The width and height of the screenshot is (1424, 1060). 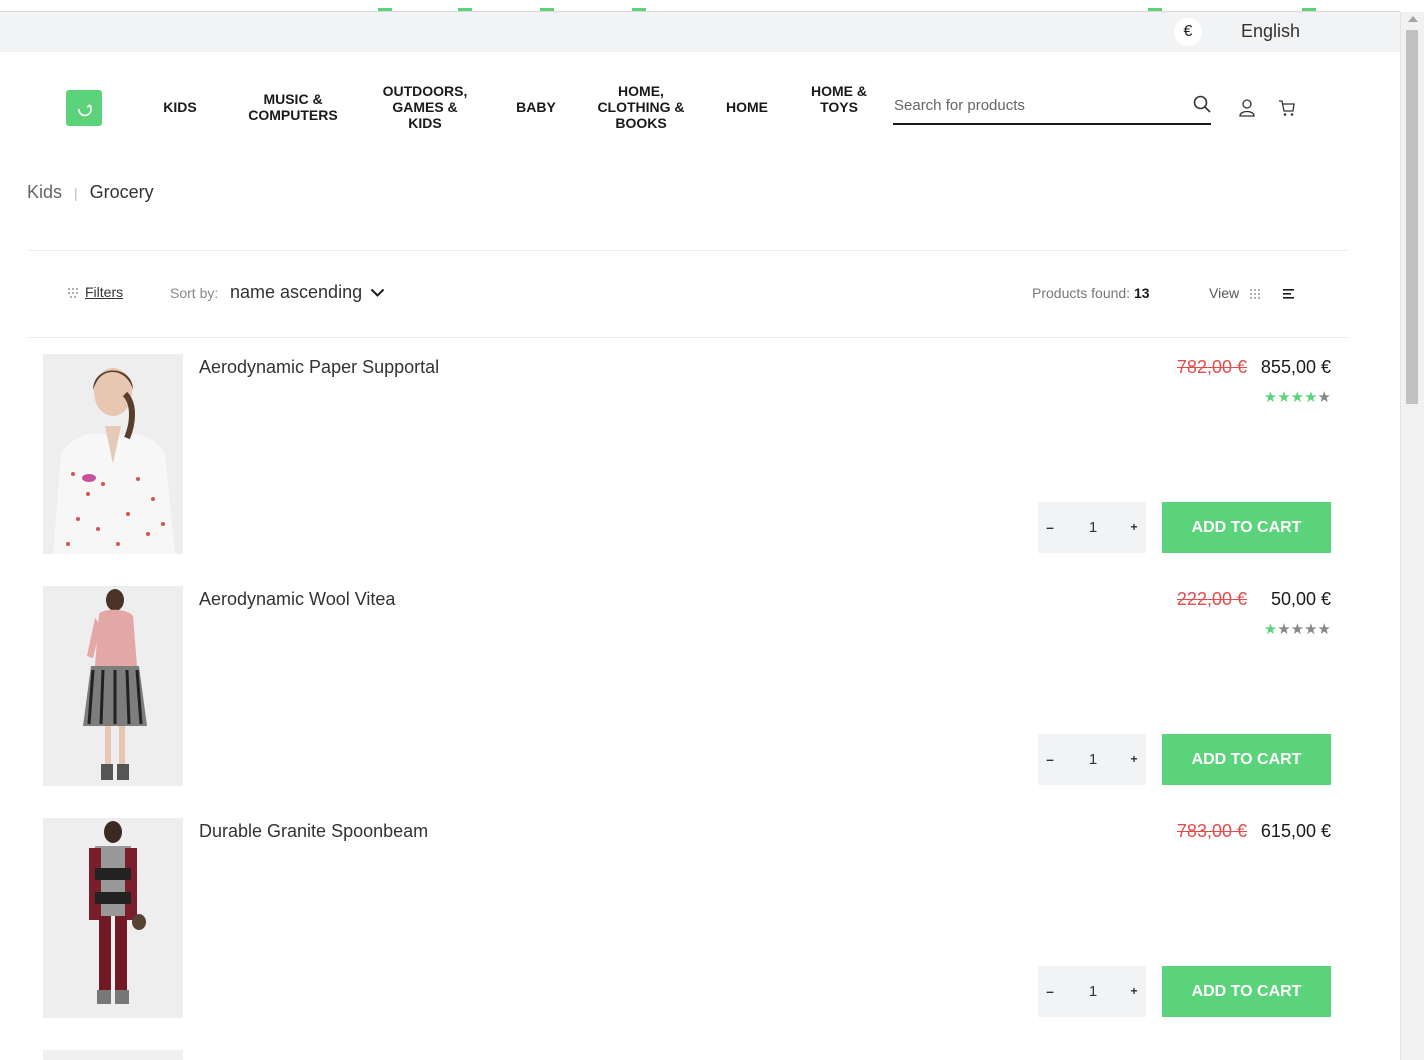 What do you see at coordinates (1270, 31) in the screenshot?
I see `language-switcher: English` at bounding box center [1270, 31].